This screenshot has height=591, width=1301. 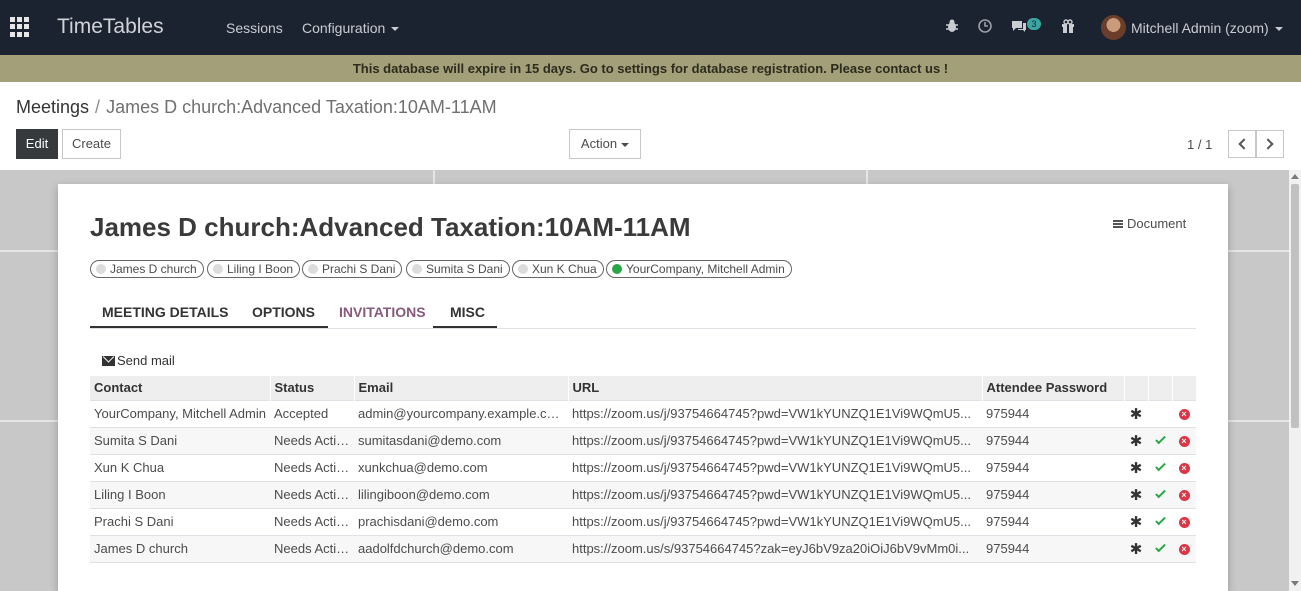 I want to click on action-dropdown-button: Action, so click(x=605, y=144).